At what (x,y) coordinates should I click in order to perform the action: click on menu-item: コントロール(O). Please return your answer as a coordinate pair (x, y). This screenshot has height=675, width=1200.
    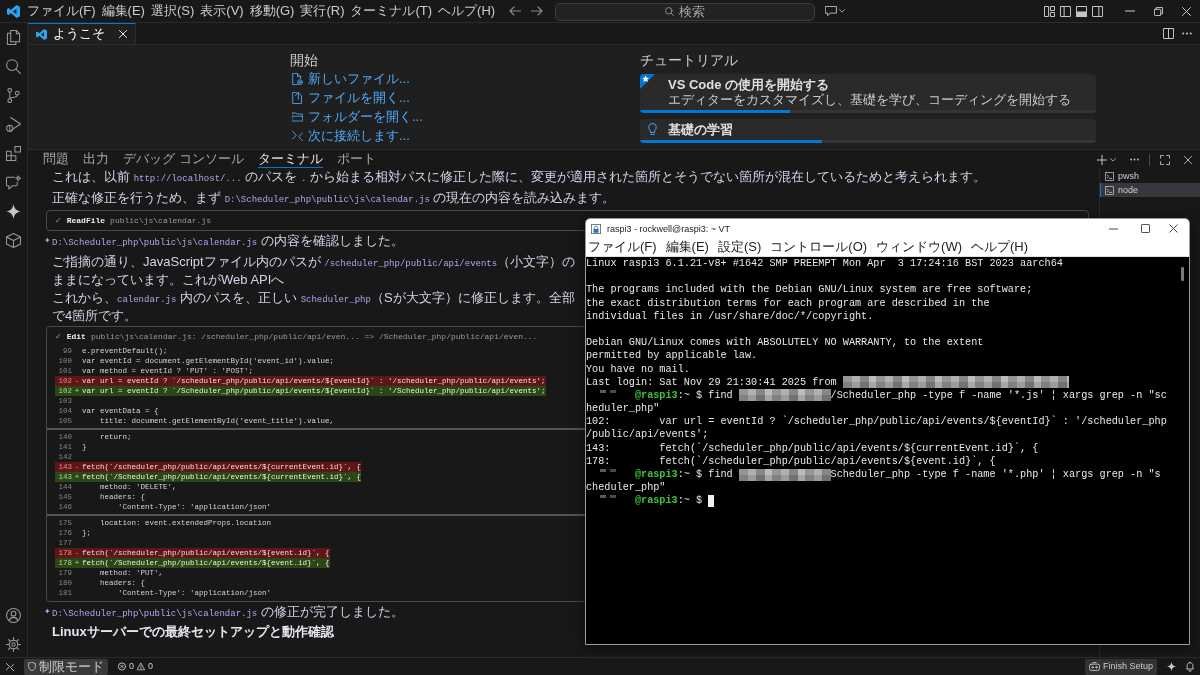
    Looking at the image, I should click on (819, 247).